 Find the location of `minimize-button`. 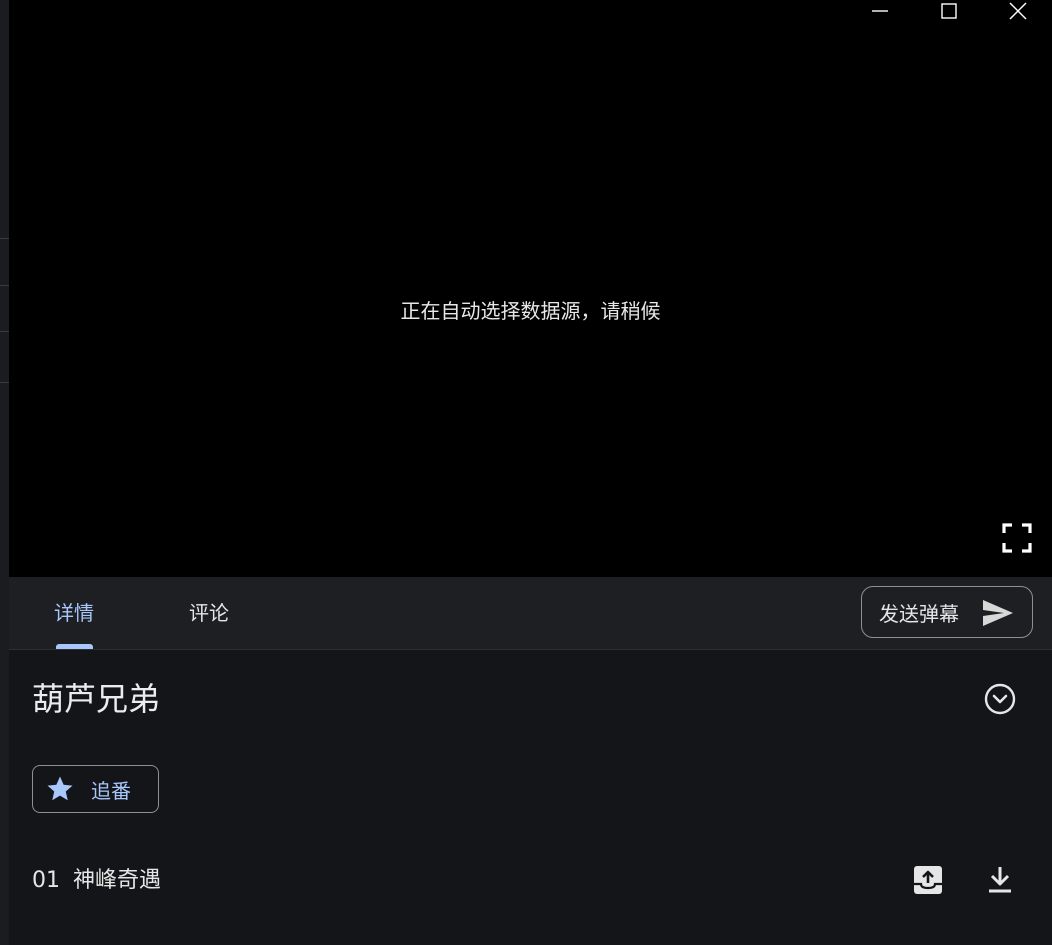

minimize-button is located at coordinates (879, 11).